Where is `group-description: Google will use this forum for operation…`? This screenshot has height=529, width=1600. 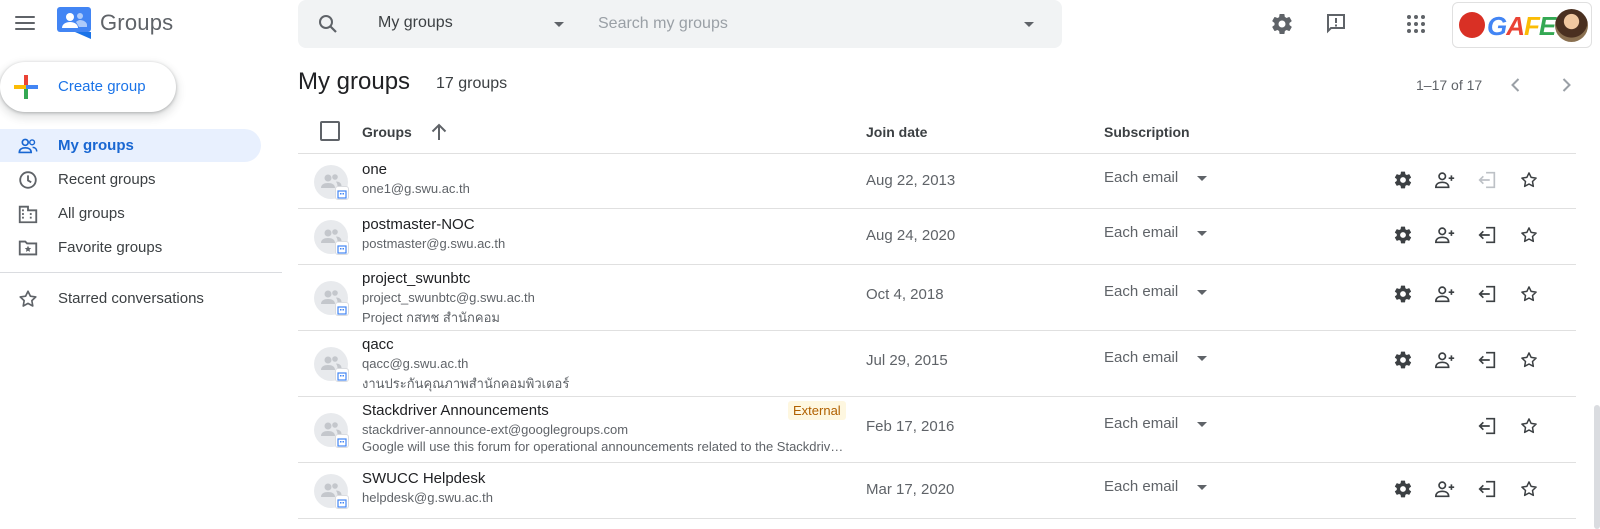 group-description: Google will use this forum for operation… is located at coordinates (605, 446).